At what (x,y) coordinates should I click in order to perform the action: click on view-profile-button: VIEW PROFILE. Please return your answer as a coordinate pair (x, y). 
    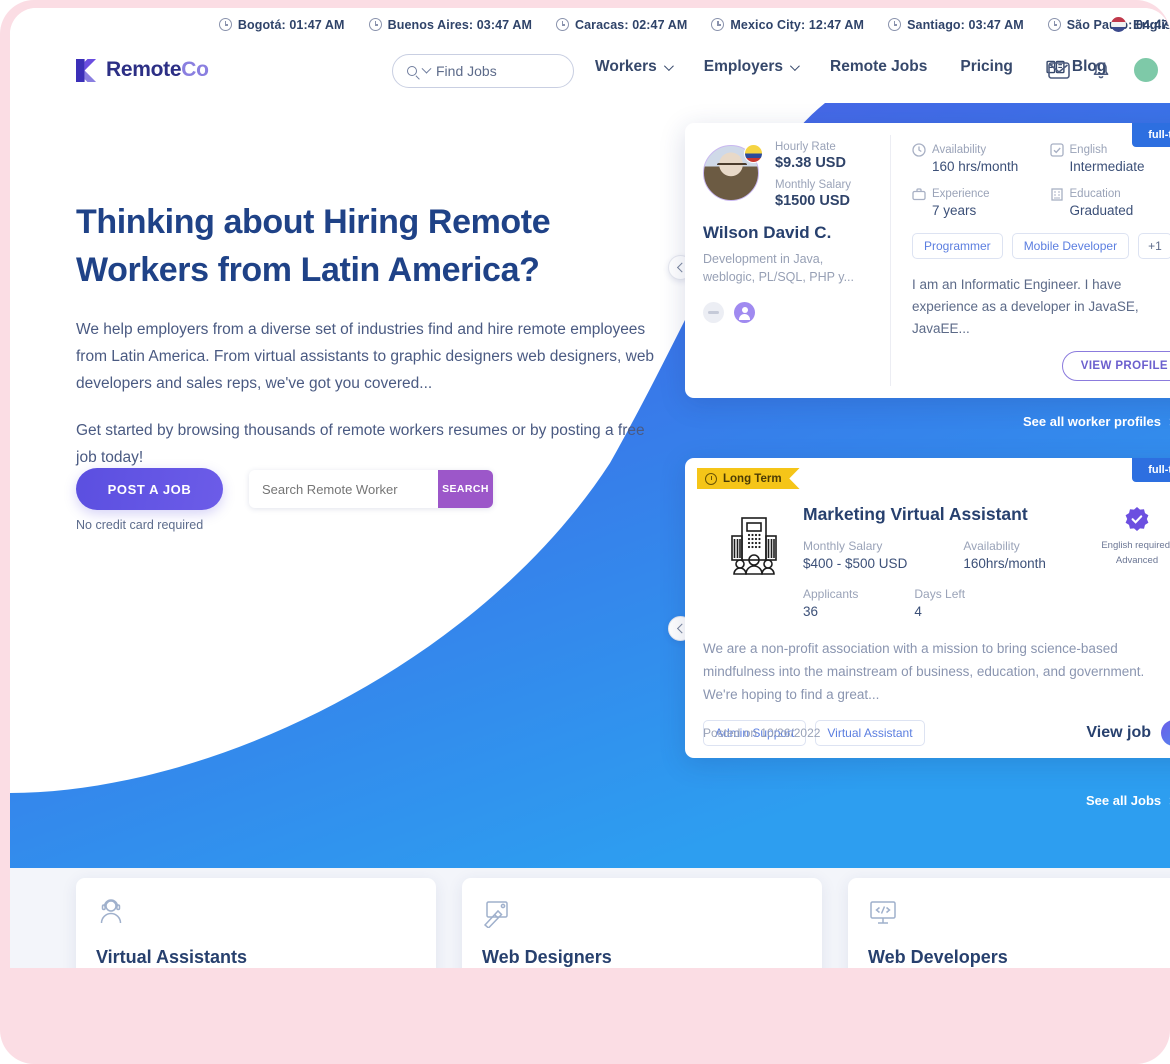
    Looking at the image, I should click on (1115, 366).